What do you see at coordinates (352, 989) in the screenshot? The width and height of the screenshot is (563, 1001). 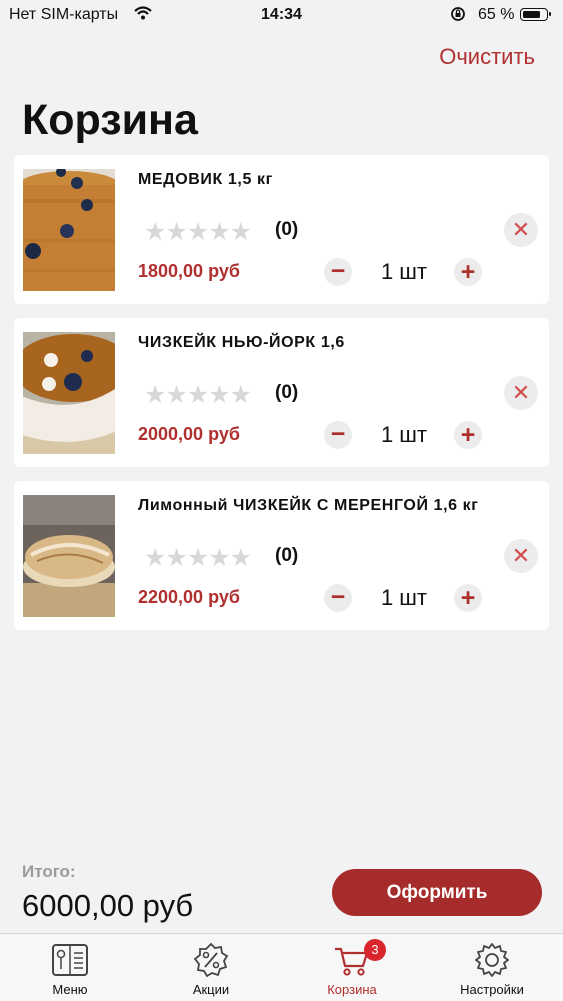 I see `tab-label: Корзина` at bounding box center [352, 989].